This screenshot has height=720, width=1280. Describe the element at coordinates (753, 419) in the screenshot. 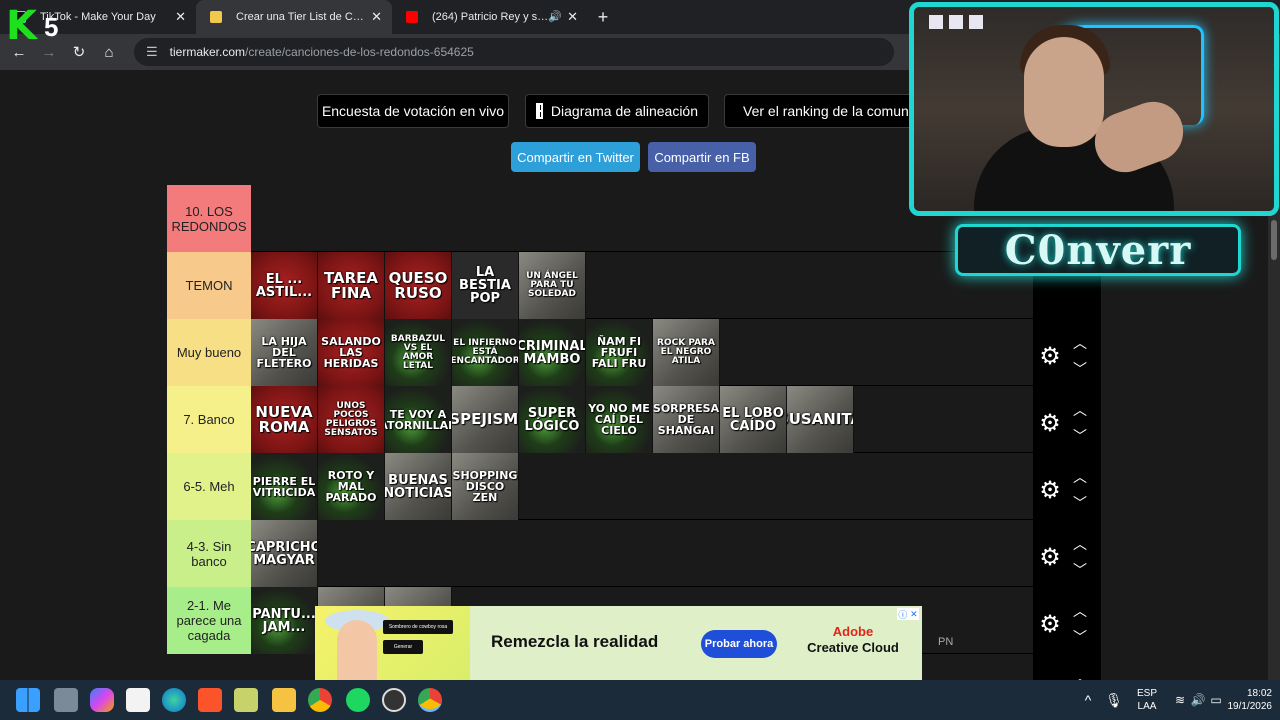

I see `song-tile: EL LOBO CAÍDO` at that location.